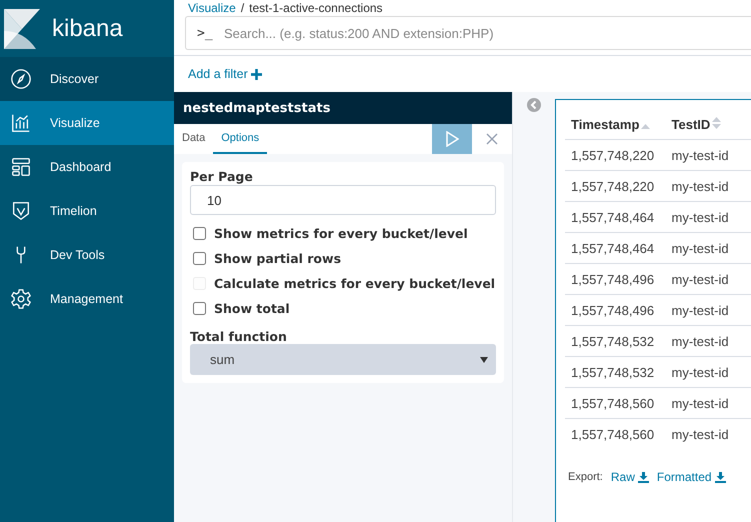  What do you see at coordinates (225, 74) in the screenshot?
I see `add-filter-link: Add a filter` at bounding box center [225, 74].